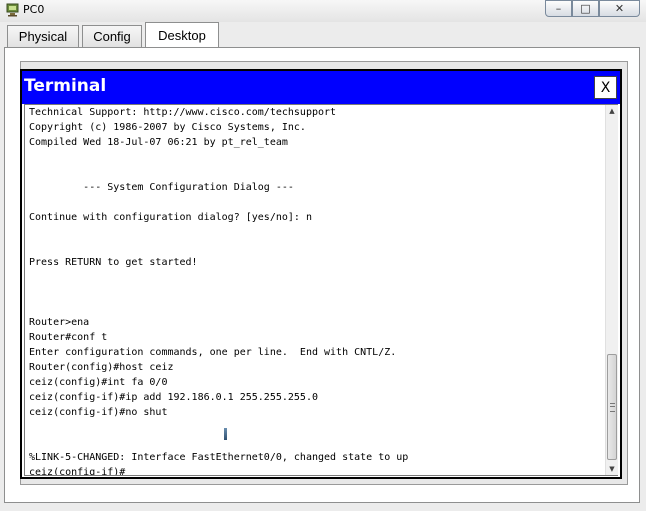  What do you see at coordinates (605, 87) in the screenshot?
I see `terminal-close-button: X` at bounding box center [605, 87].